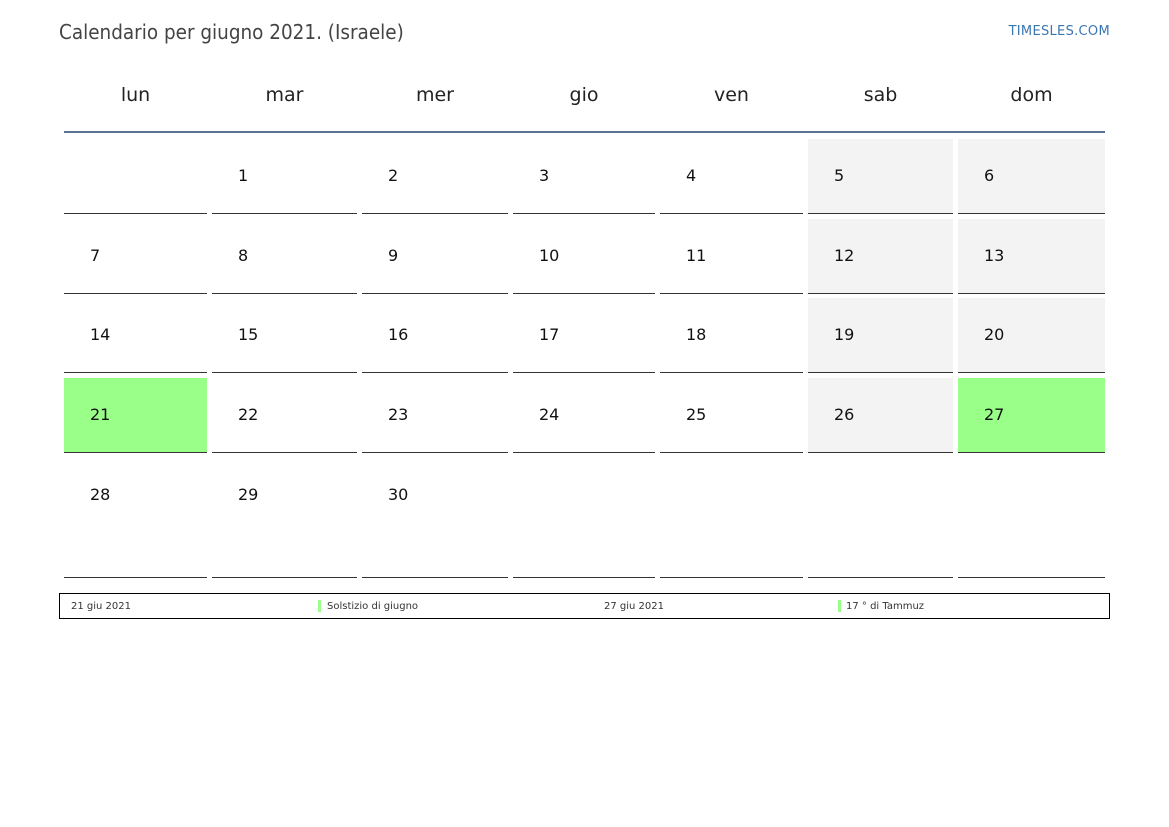 The height and width of the screenshot is (827, 1169). What do you see at coordinates (1031, 335) in the screenshot?
I see `day-cell-20: 20` at bounding box center [1031, 335].